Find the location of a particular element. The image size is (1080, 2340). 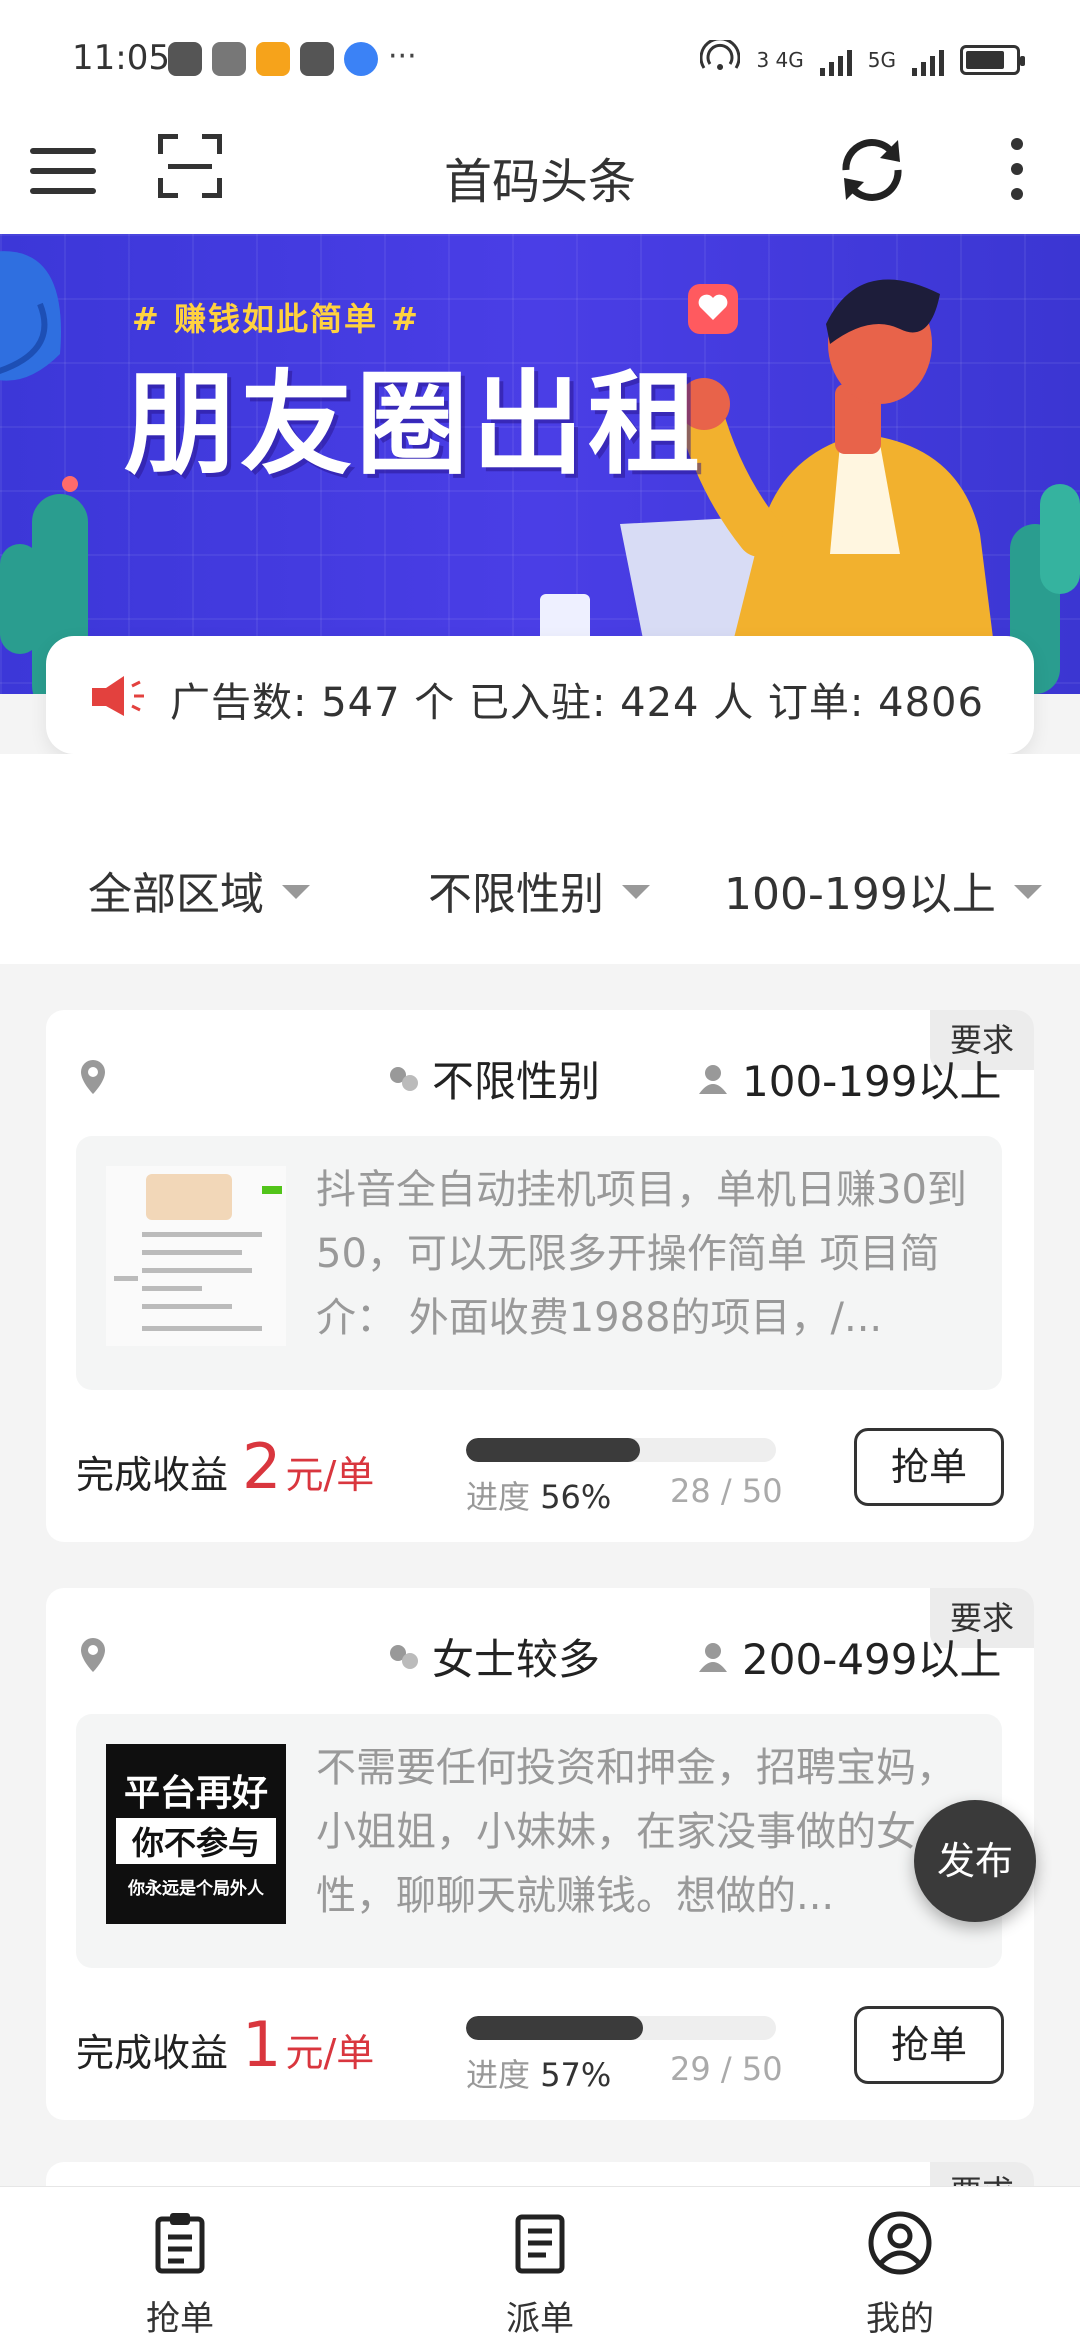

document-list-icon is located at coordinates (540, 2244).